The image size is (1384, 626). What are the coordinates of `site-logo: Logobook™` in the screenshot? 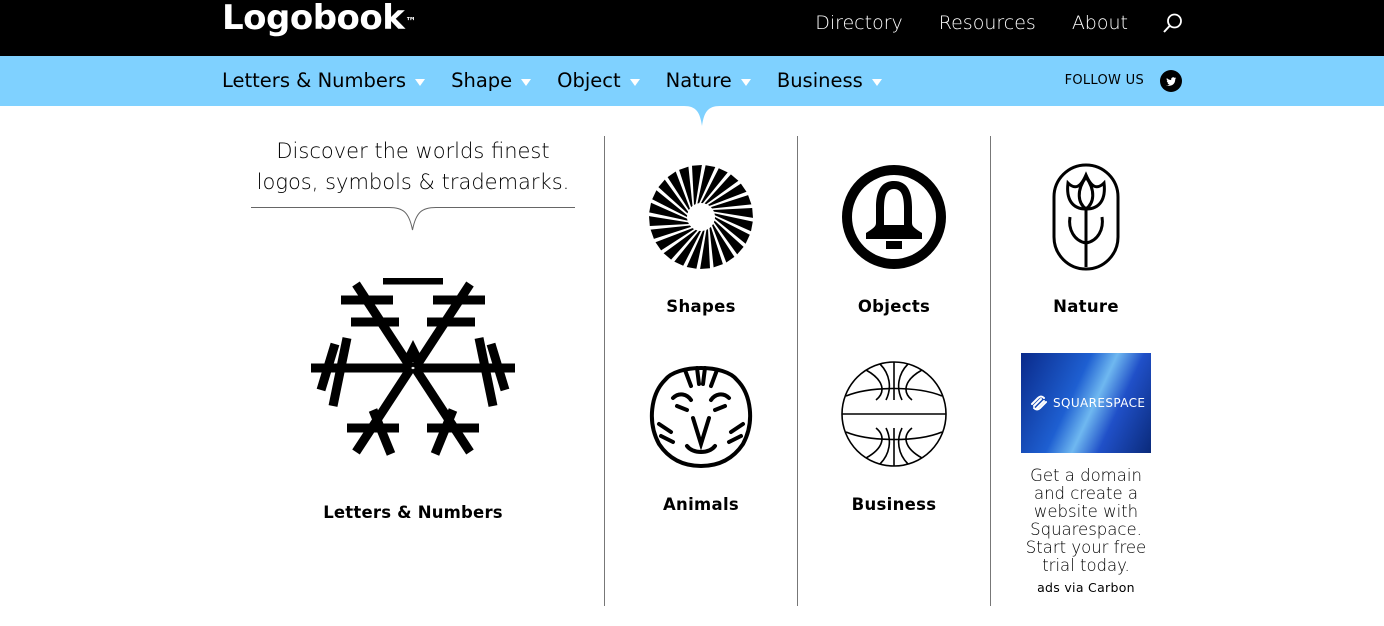 It's located at (319, 19).